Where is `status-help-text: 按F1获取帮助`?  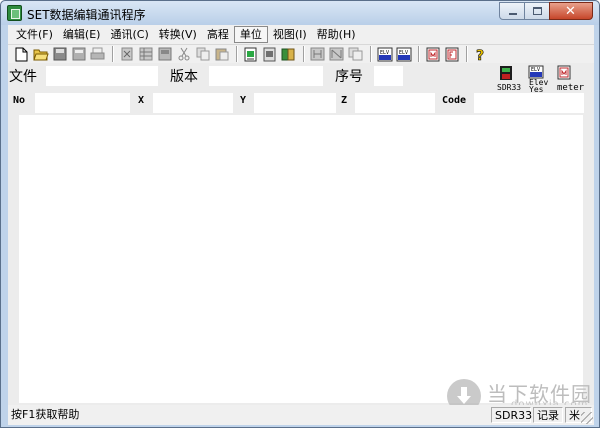
status-help-text: 按F1获取帮助 is located at coordinates (45, 414).